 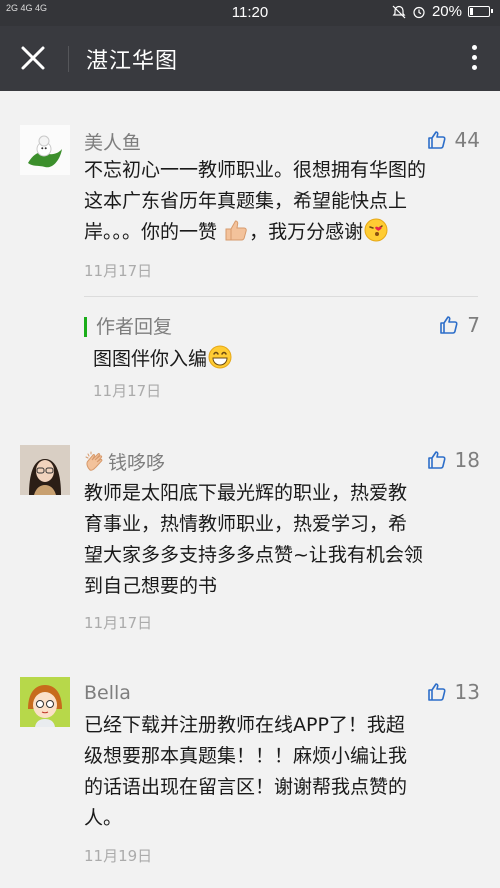 What do you see at coordinates (480, 11) in the screenshot?
I see `battery-icon` at bounding box center [480, 11].